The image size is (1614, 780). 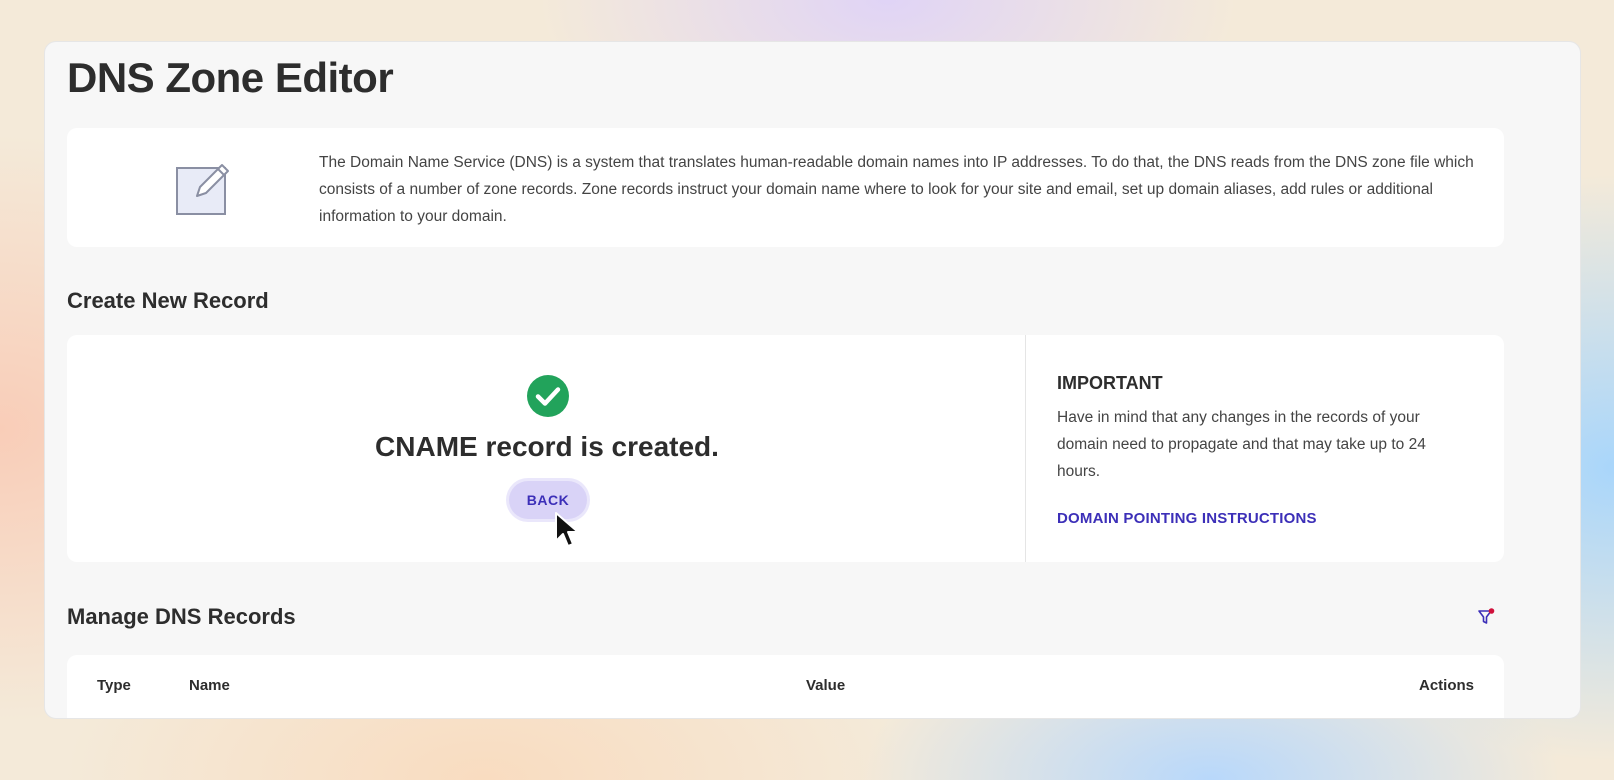 What do you see at coordinates (825, 685) in the screenshot?
I see `column-header-value: Value` at bounding box center [825, 685].